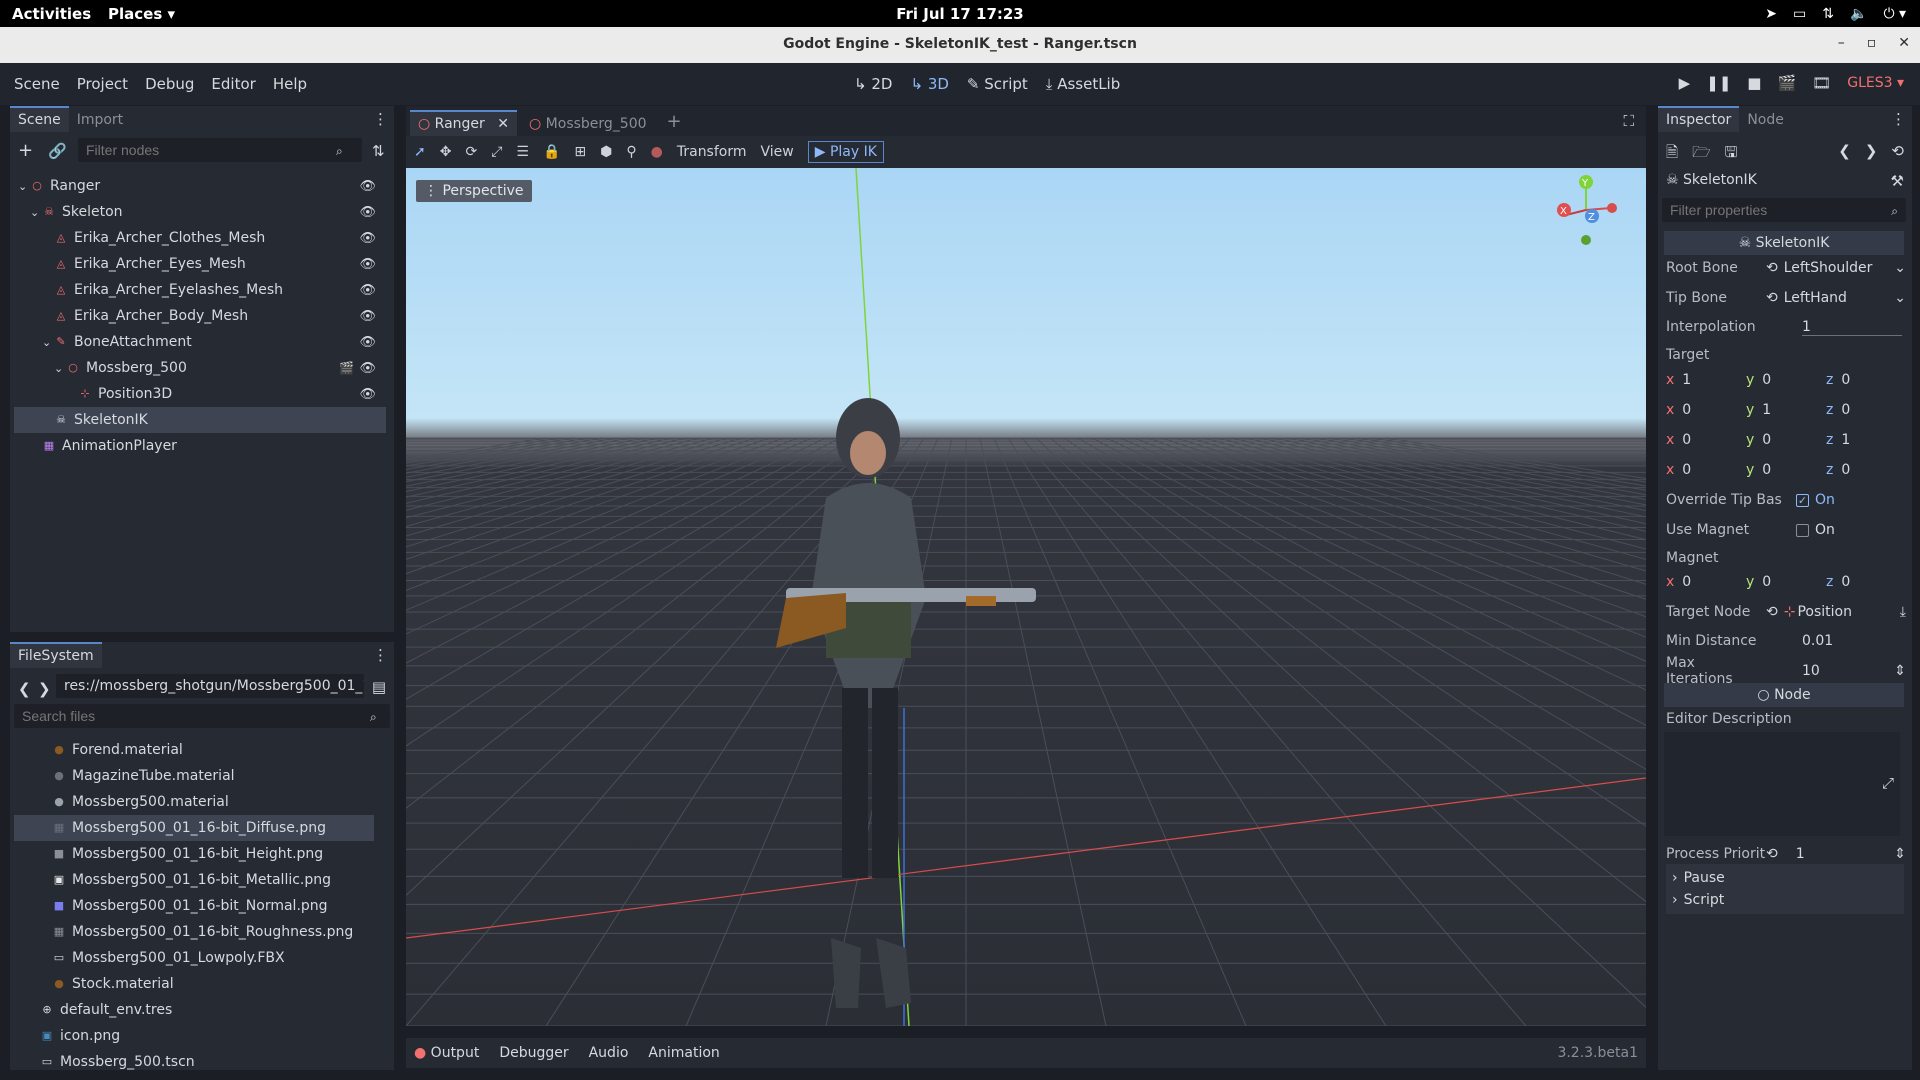 This screenshot has width=1920, height=1080. What do you see at coordinates (1799, 14) in the screenshot?
I see `display-icon: ▭` at bounding box center [1799, 14].